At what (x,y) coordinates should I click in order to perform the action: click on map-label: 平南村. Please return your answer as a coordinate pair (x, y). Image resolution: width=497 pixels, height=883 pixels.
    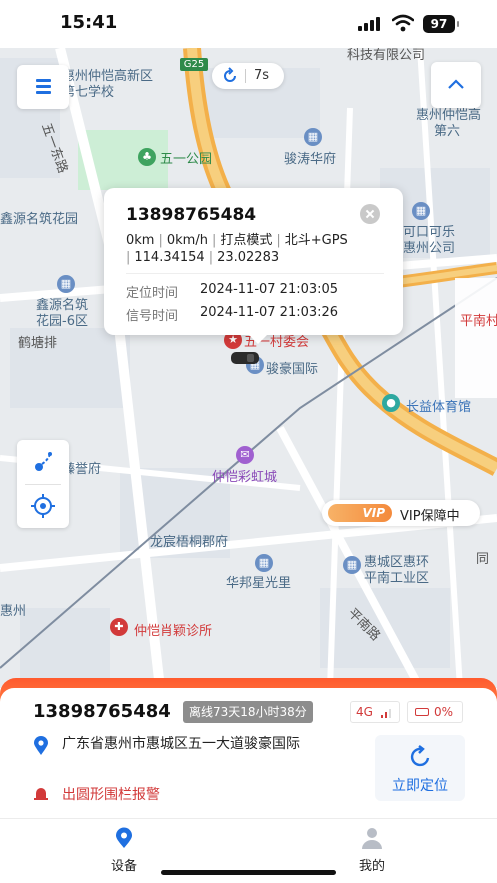
    Looking at the image, I should click on (478, 321).